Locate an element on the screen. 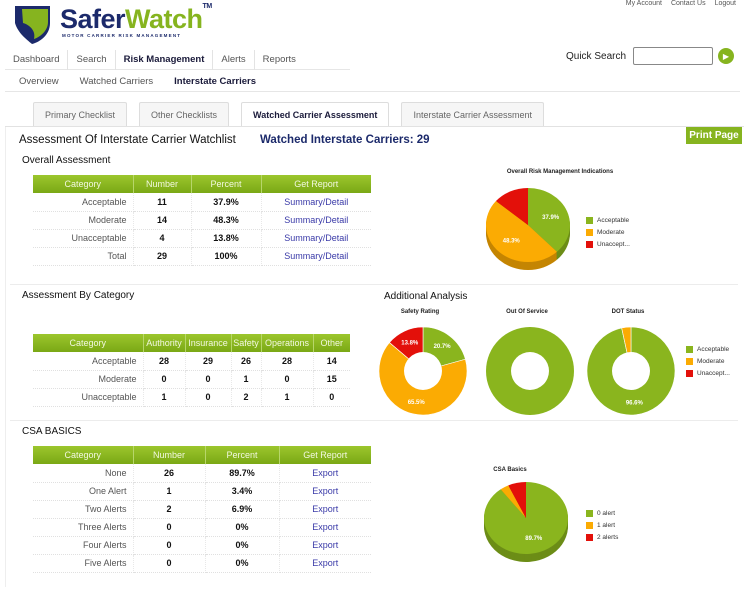 The width and height of the screenshot is (744, 589). legend-item: 1 alert is located at coordinates (602, 525).